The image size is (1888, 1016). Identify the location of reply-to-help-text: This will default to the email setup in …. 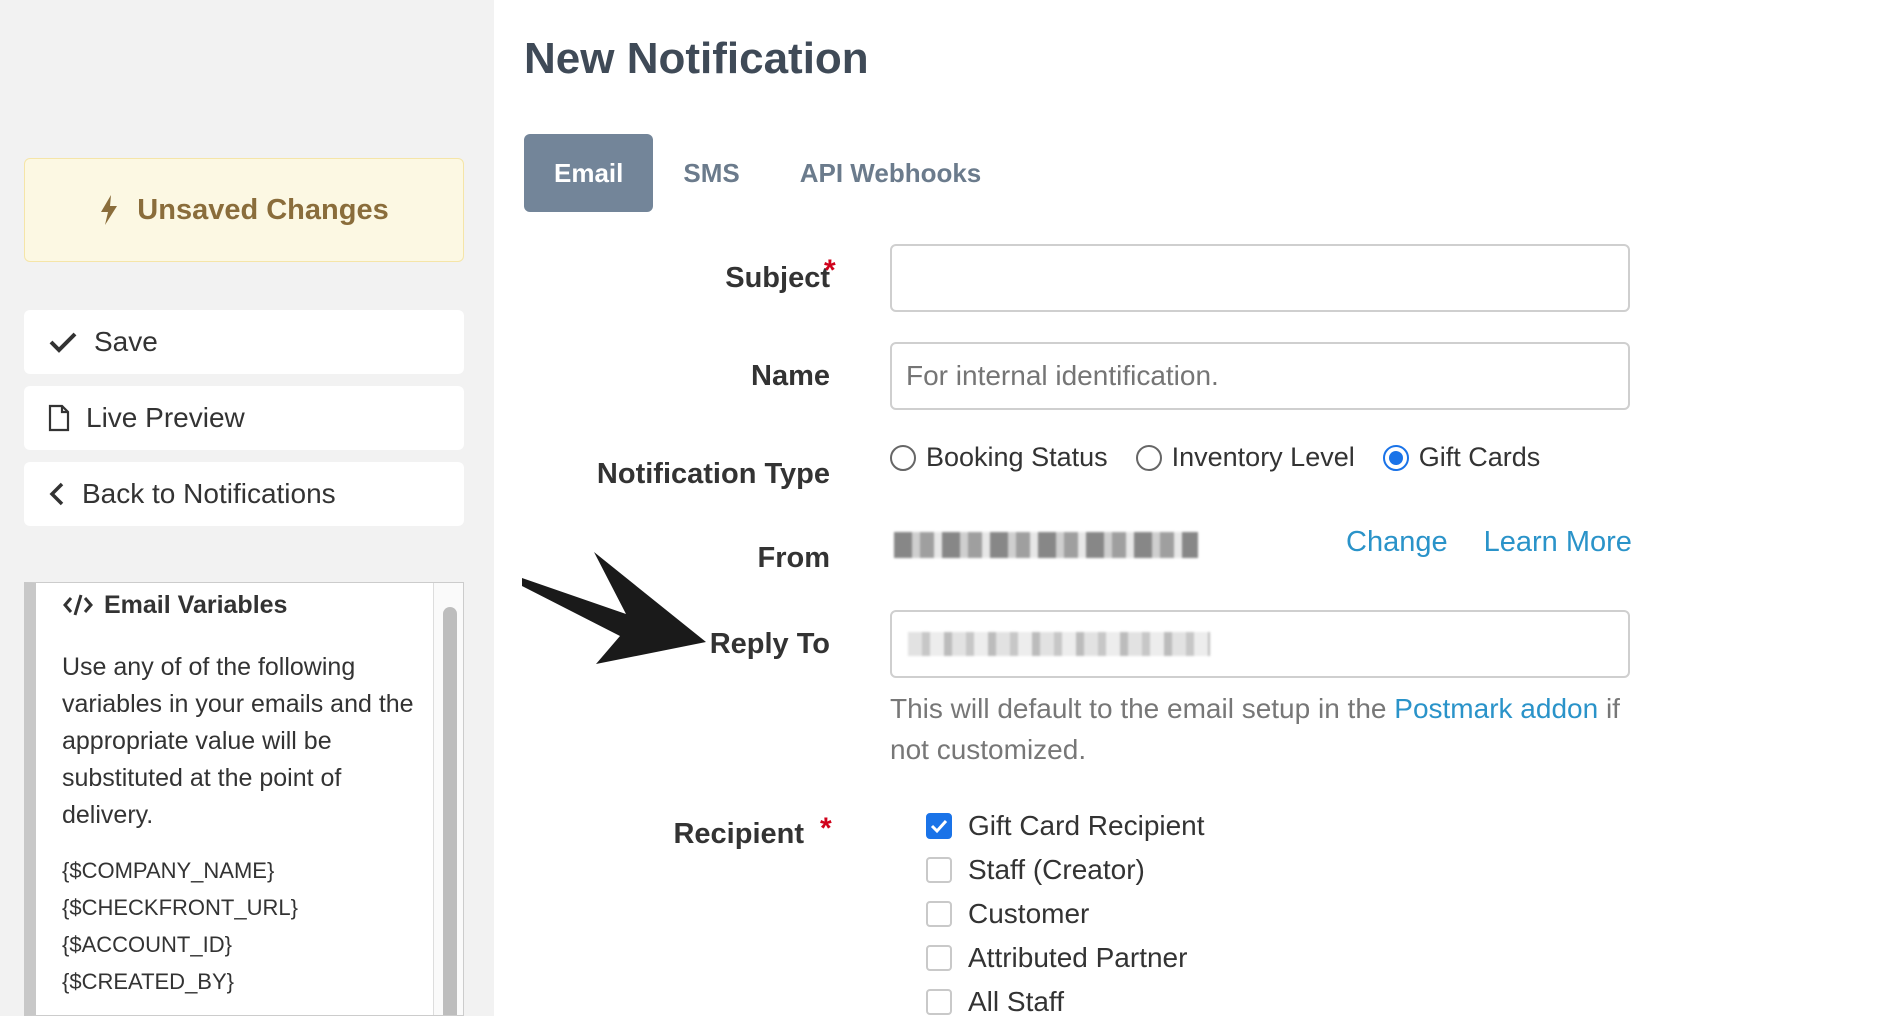
(1255, 729).